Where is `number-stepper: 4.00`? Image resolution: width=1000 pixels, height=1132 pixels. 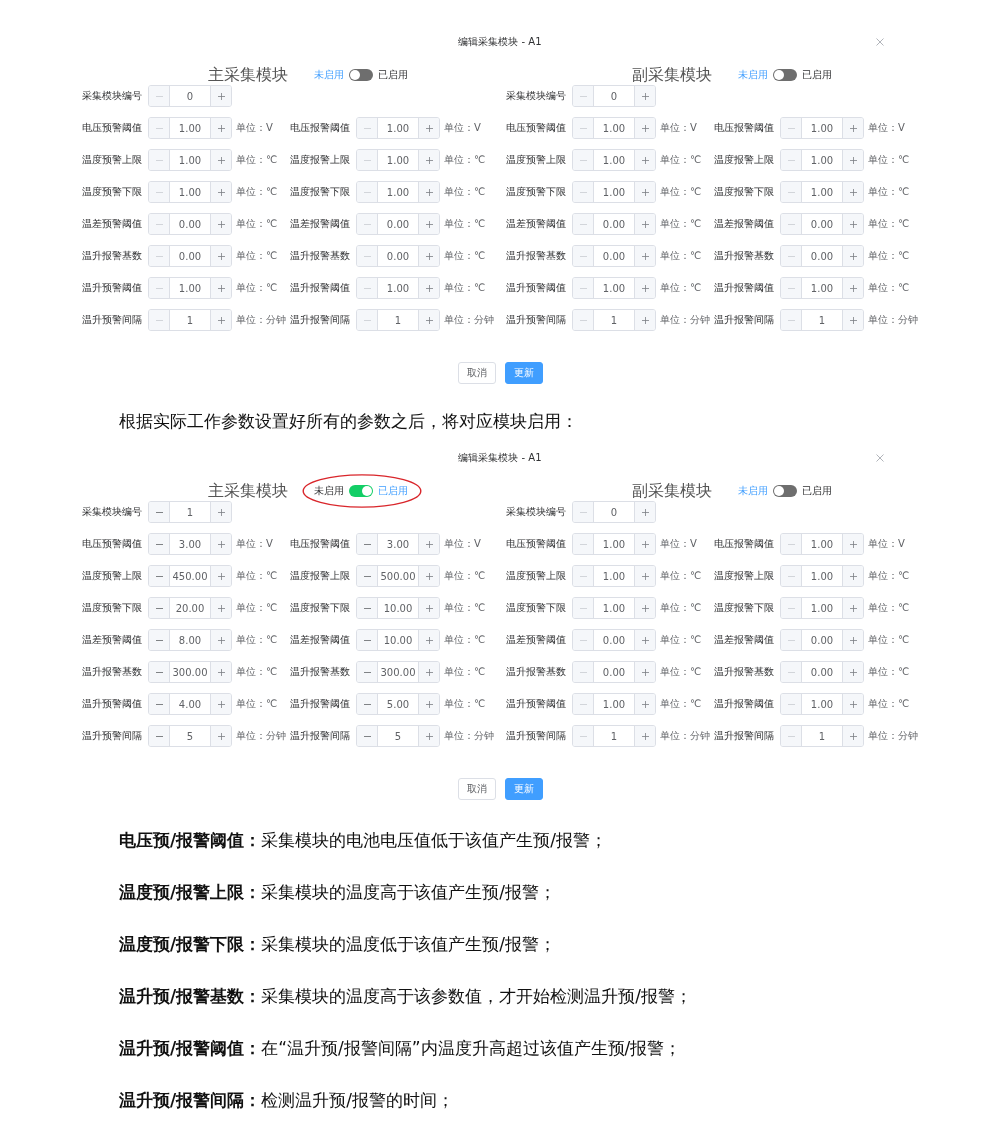
number-stepper: 4.00 is located at coordinates (190, 704).